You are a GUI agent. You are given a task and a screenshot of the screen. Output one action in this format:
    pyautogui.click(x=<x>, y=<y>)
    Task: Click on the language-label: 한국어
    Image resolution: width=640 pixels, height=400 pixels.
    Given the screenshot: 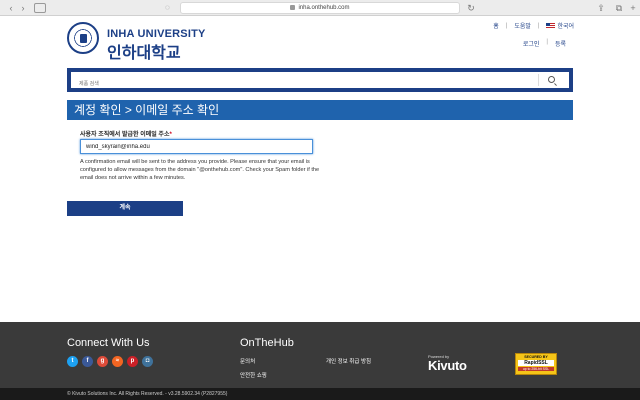 What is the action you would take?
    pyautogui.click(x=565, y=27)
    